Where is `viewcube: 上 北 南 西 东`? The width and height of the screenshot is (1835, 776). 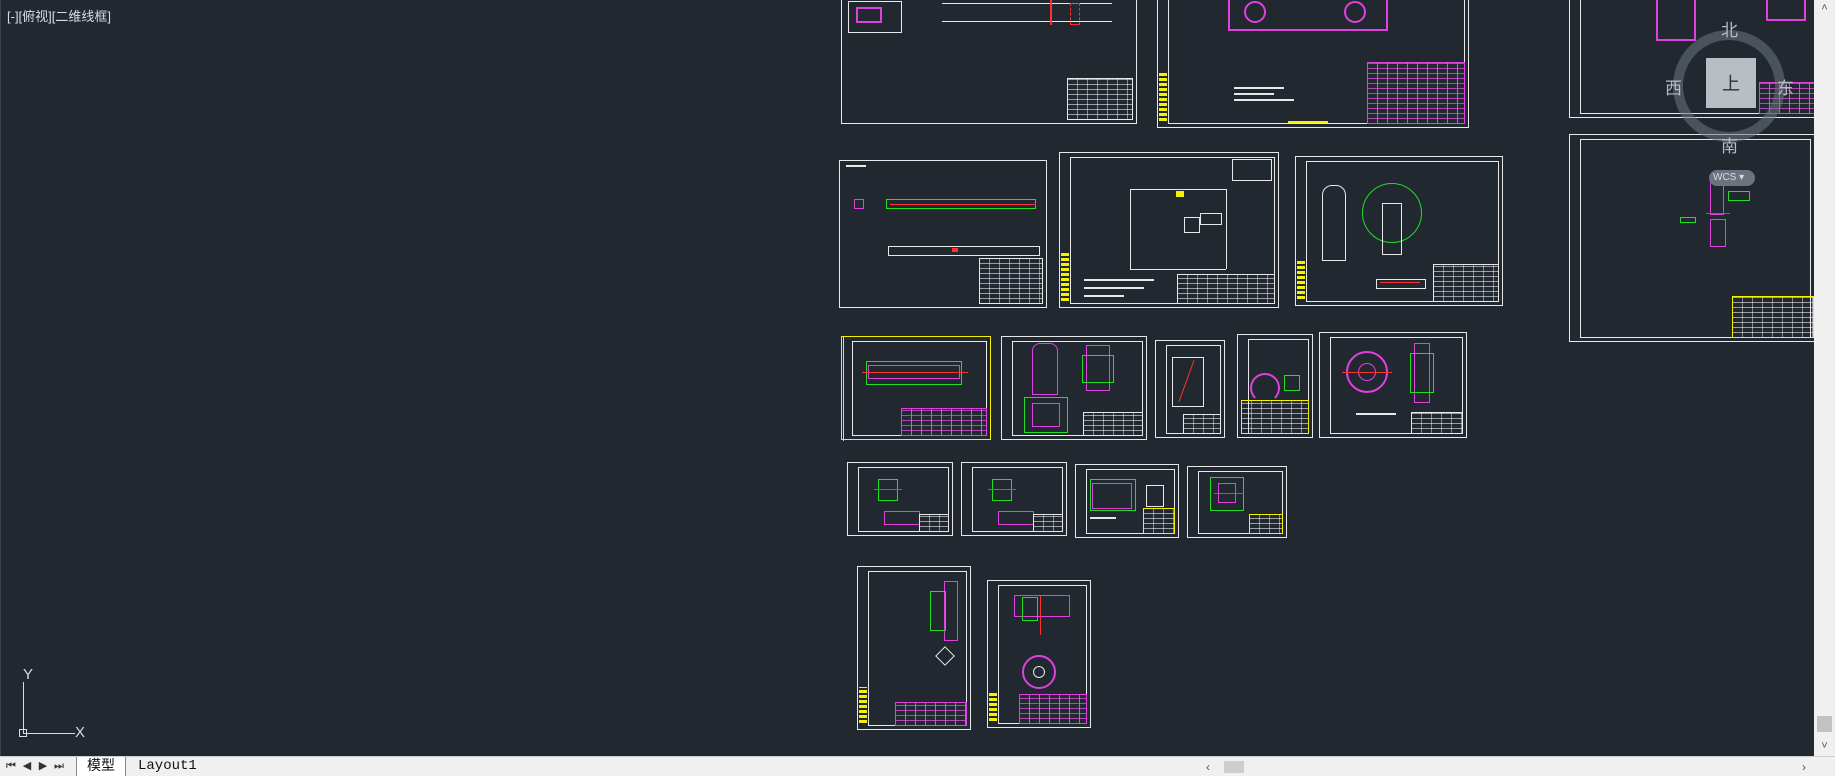 viewcube: 上 北 南 西 东 is located at coordinates (1731, 89).